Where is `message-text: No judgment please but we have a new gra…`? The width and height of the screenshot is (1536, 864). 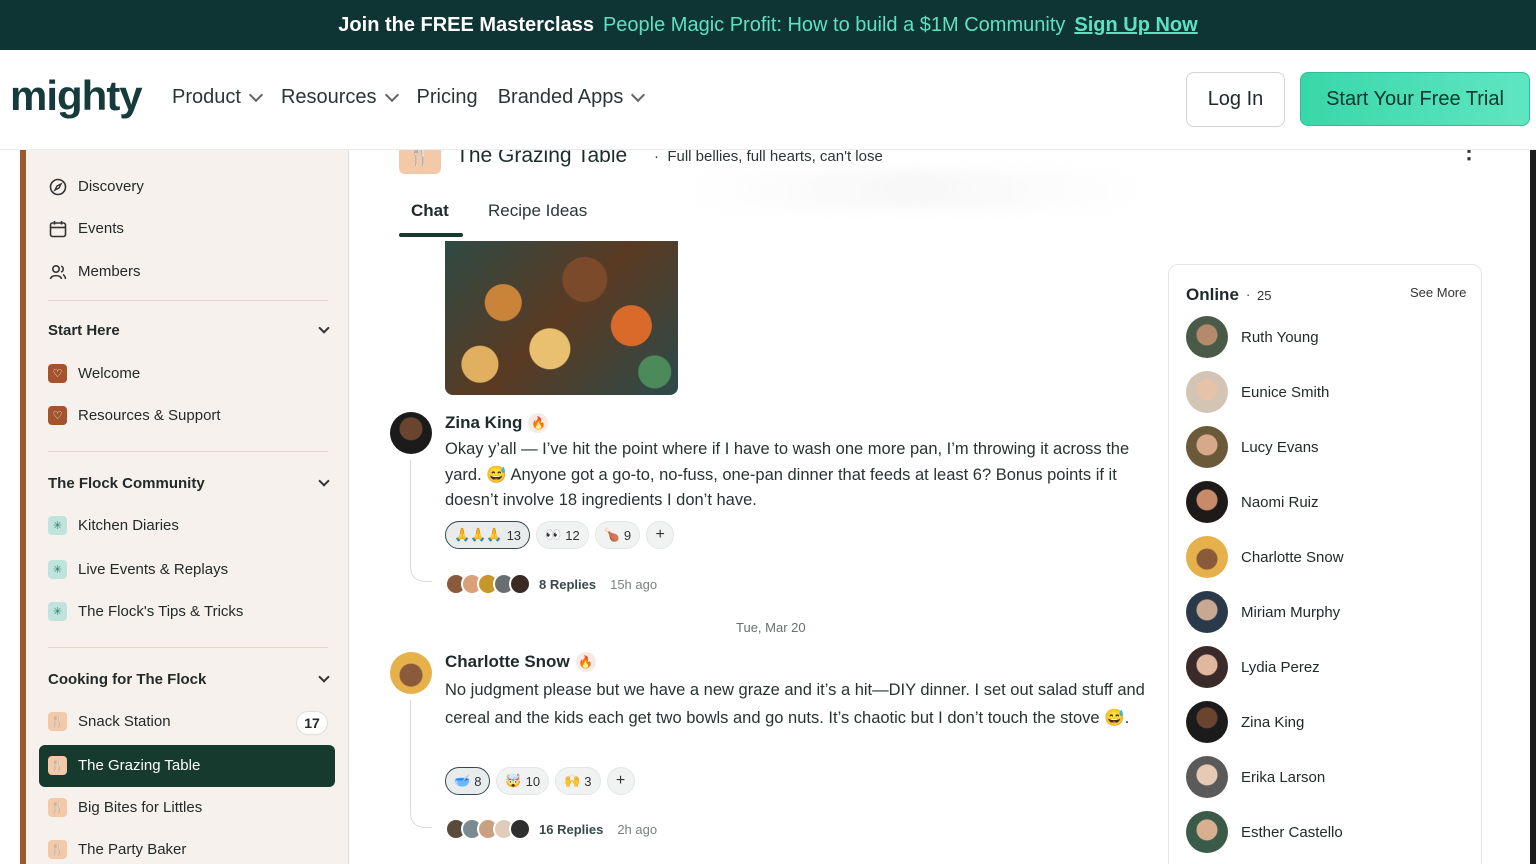
message-text: No judgment please but we have a new gra… is located at coordinates (795, 704).